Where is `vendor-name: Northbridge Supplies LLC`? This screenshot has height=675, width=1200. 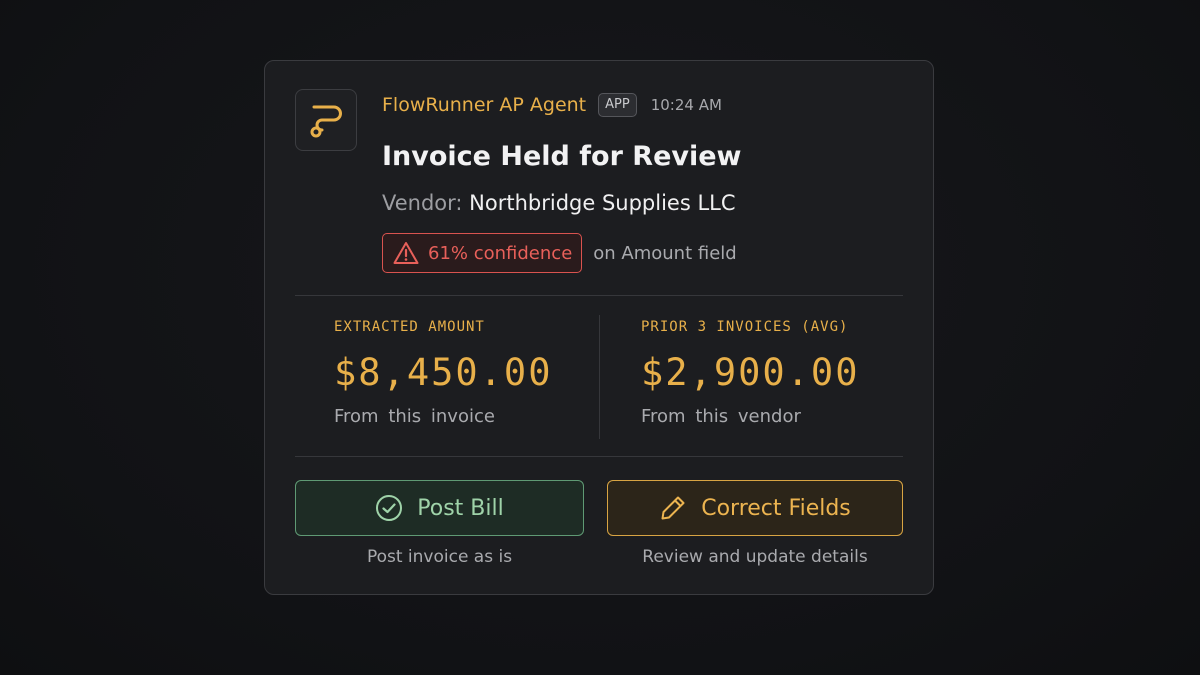
vendor-name: Northbridge Supplies LLC is located at coordinates (602, 203).